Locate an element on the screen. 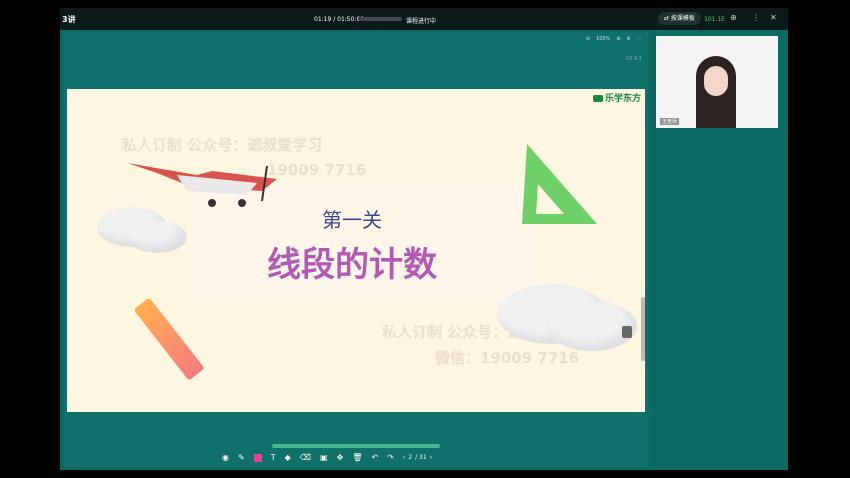 The image size is (850, 478). text-icon: T is located at coordinates (273, 457).